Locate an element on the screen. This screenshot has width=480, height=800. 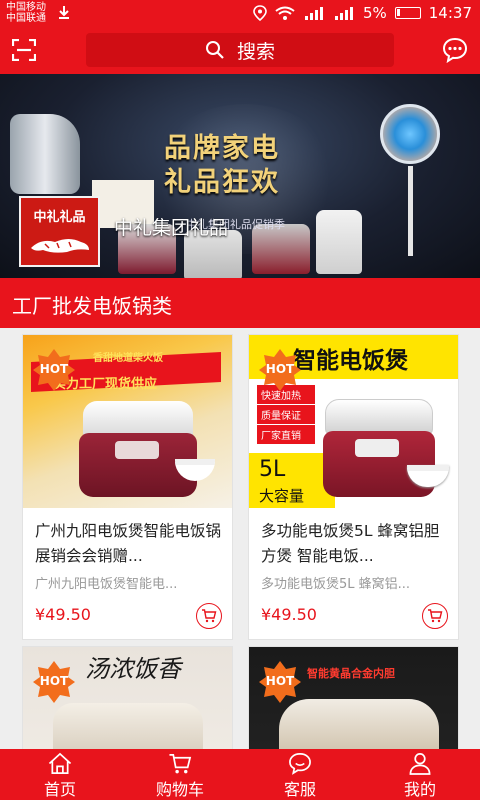
location-icon is located at coordinates (260, 13).